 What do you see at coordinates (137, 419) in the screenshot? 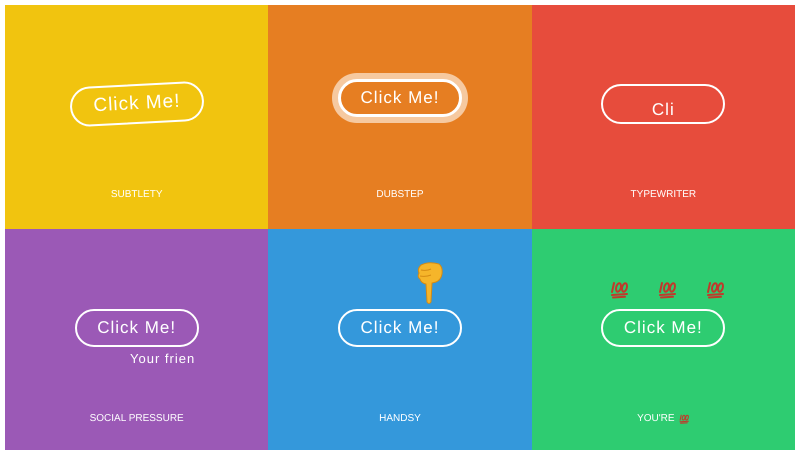
I see `panel-label: SOCIAL PRESSURE` at bounding box center [137, 419].